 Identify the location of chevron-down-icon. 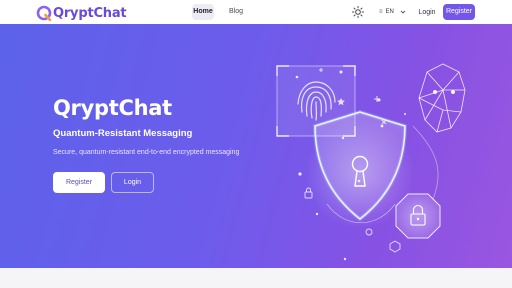
(403, 12).